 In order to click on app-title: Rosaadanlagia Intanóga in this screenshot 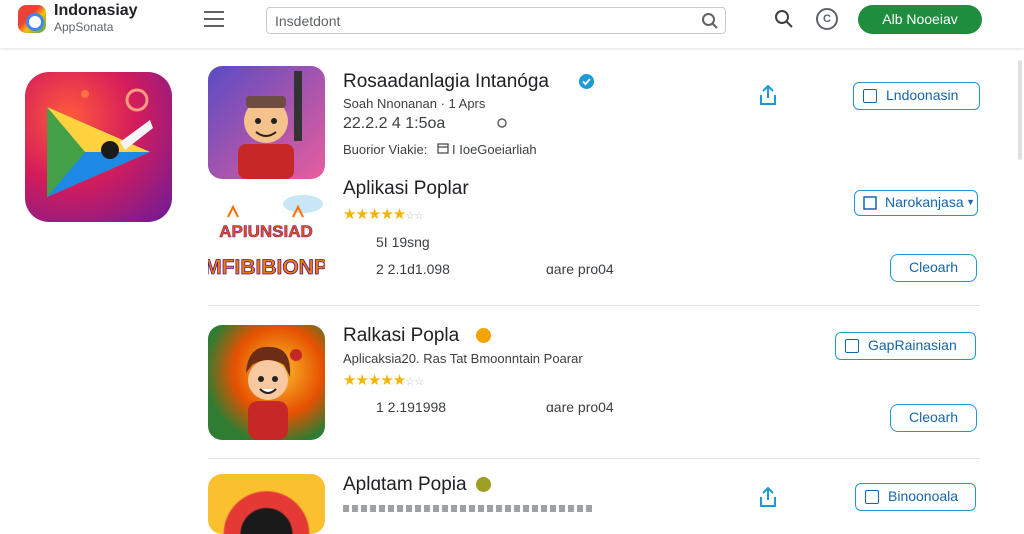, I will do `click(446, 82)`.